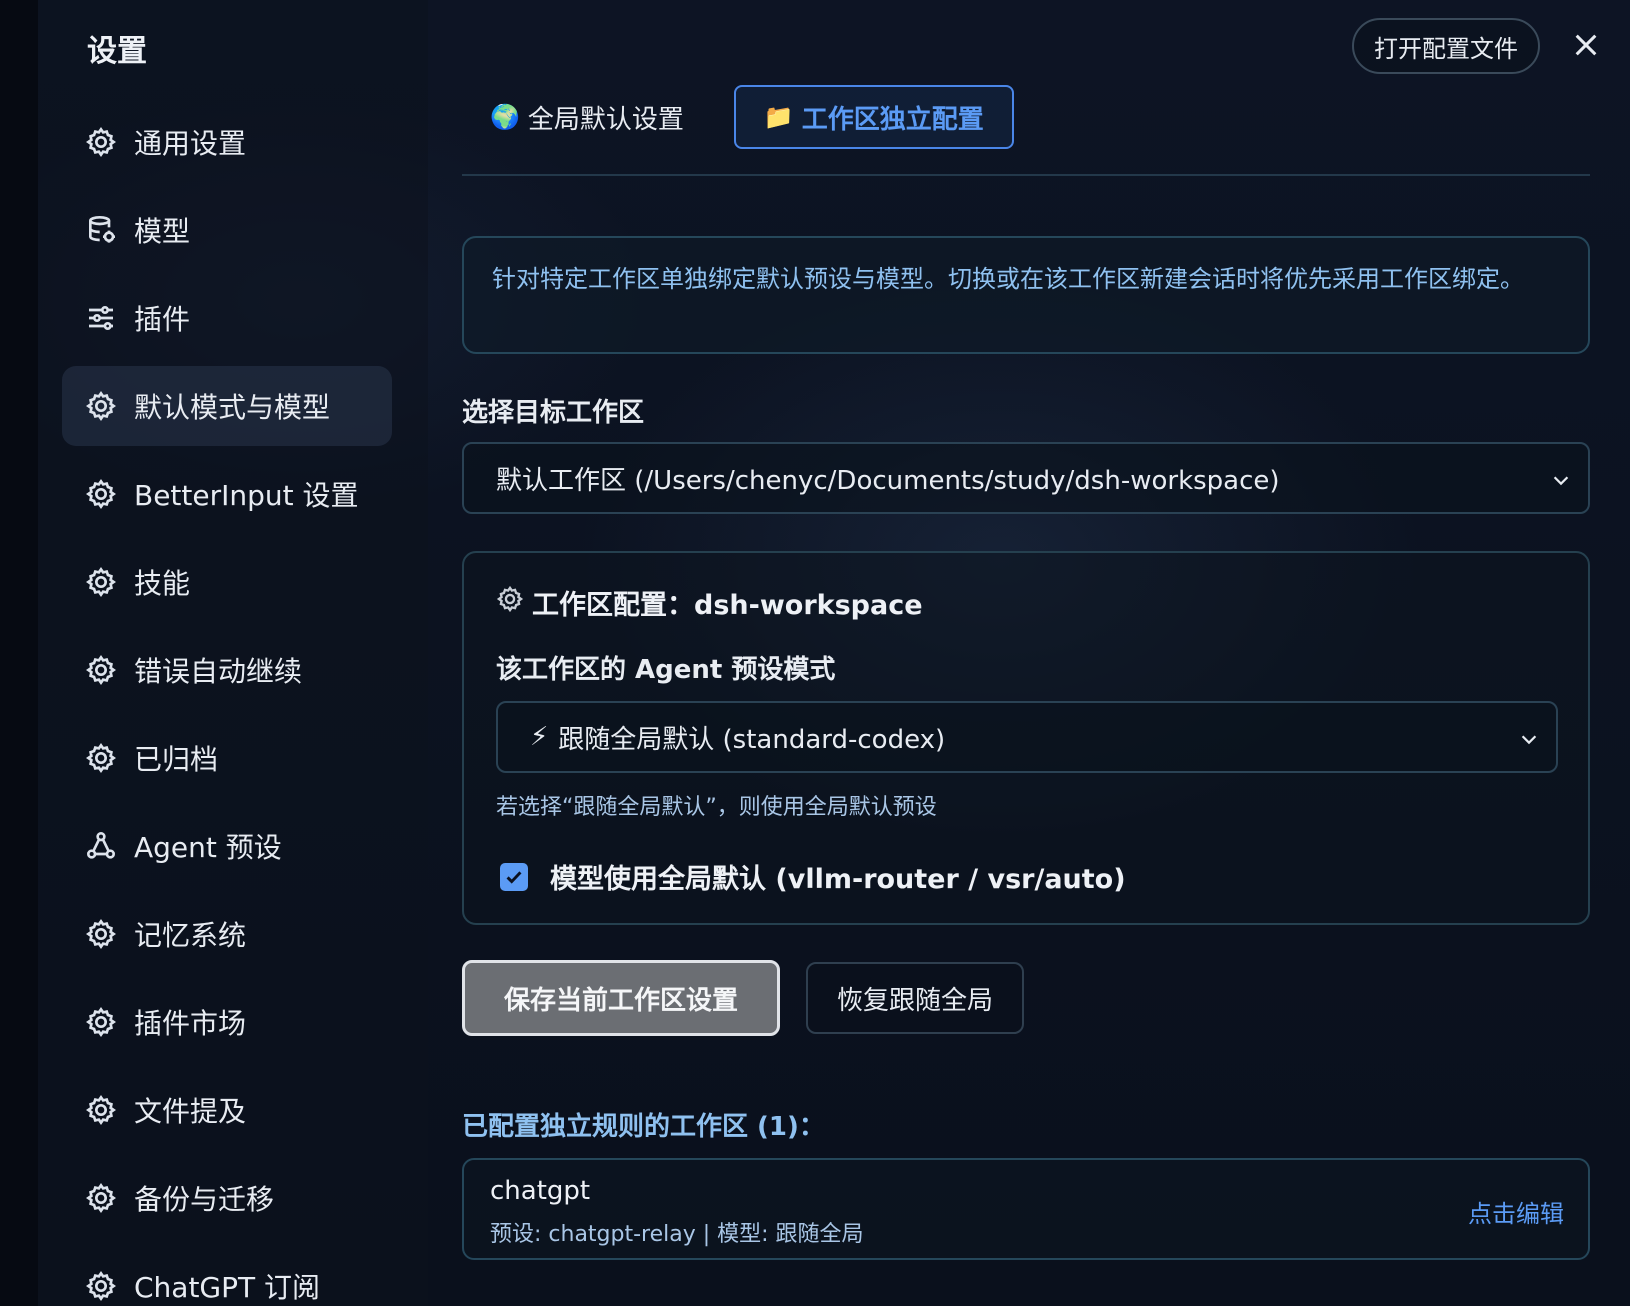 The height and width of the screenshot is (1306, 1630). Describe the element at coordinates (246, 495) in the screenshot. I see `sidebar-item-label: BetterInput 设置` at that location.